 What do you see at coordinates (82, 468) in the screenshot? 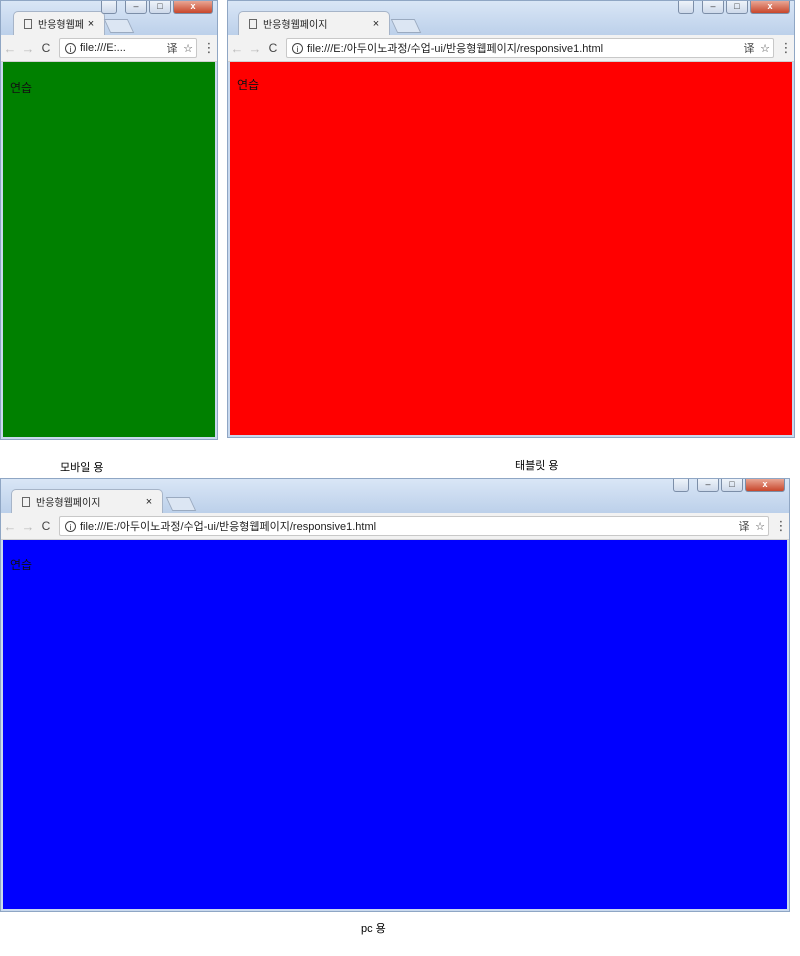
I see `mobile-caption: 모바일 용` at bounding box center [82, 468].